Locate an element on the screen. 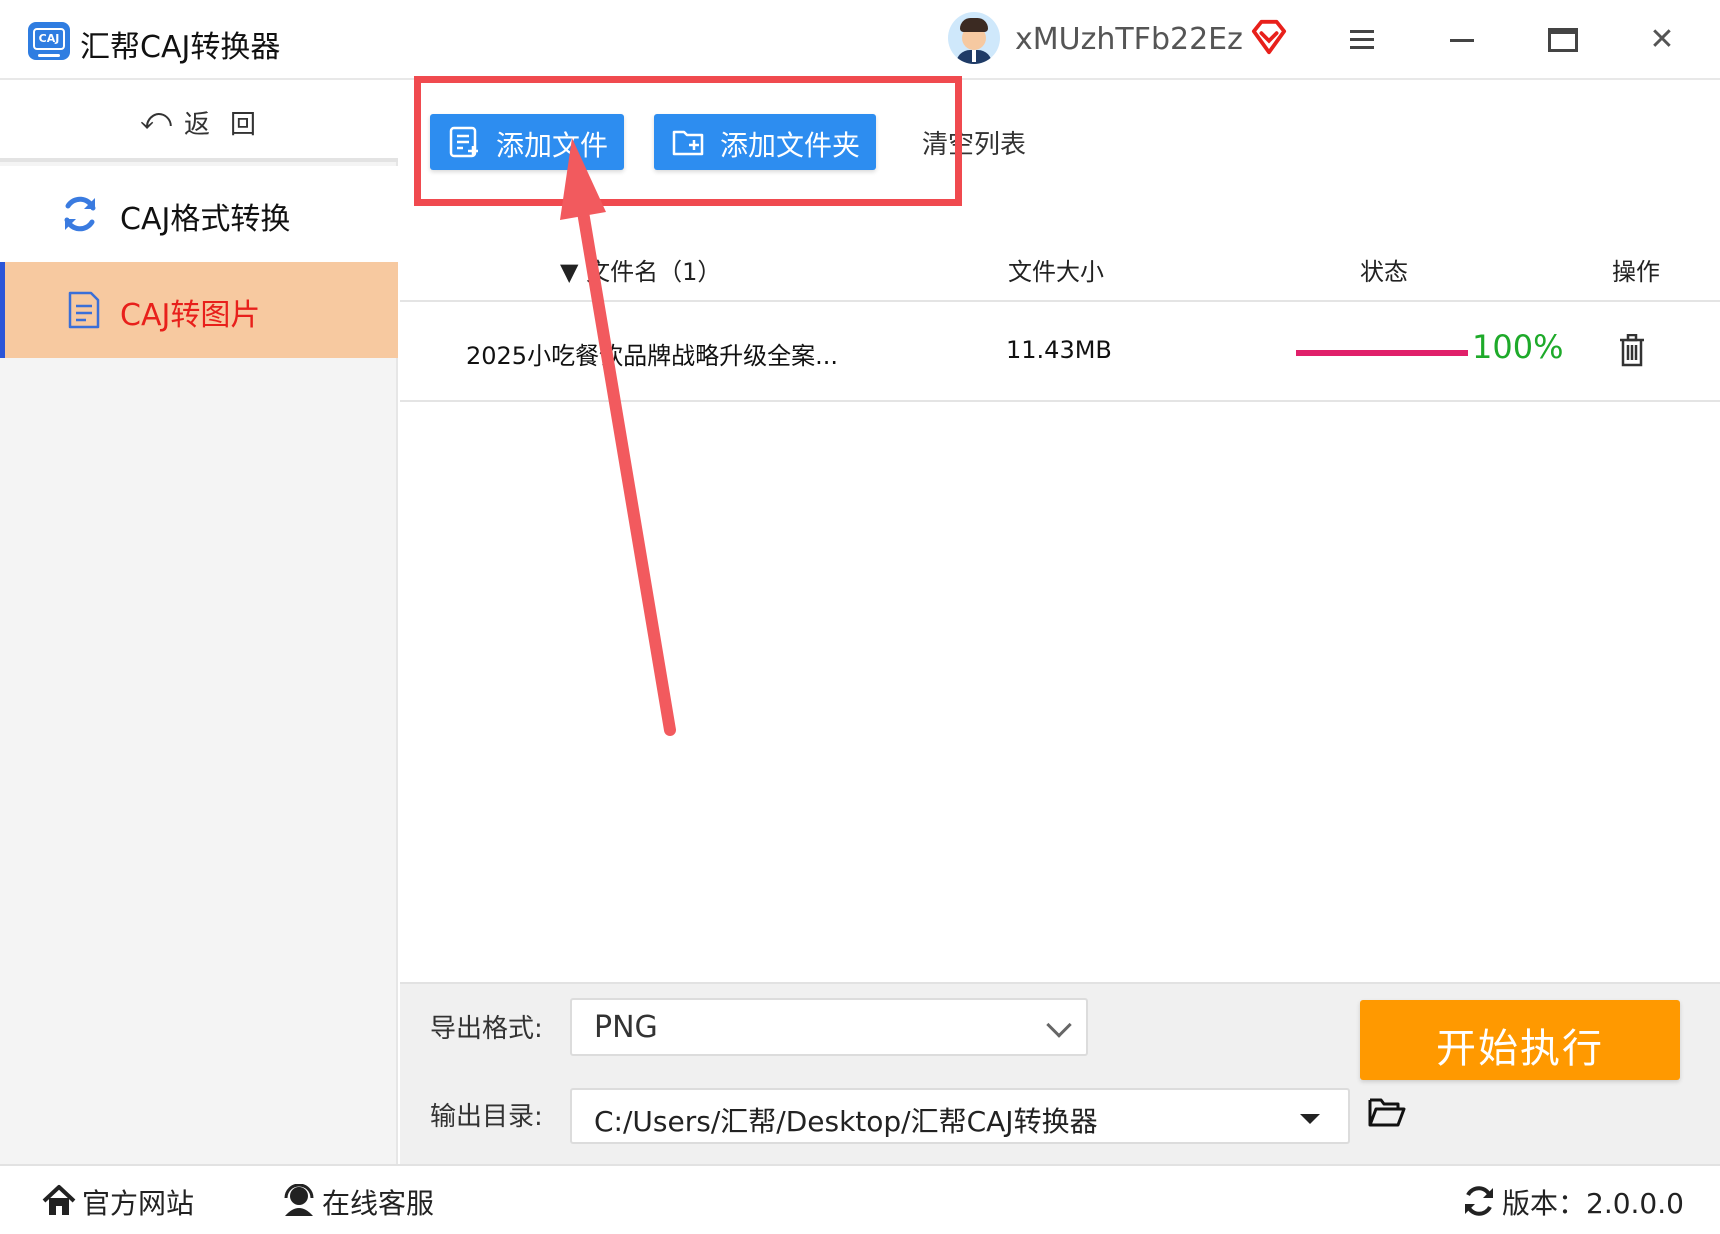  status-bar: 官方网站 在线客服 版本：2.0.0.0 is located at coordinates (860, 1199).